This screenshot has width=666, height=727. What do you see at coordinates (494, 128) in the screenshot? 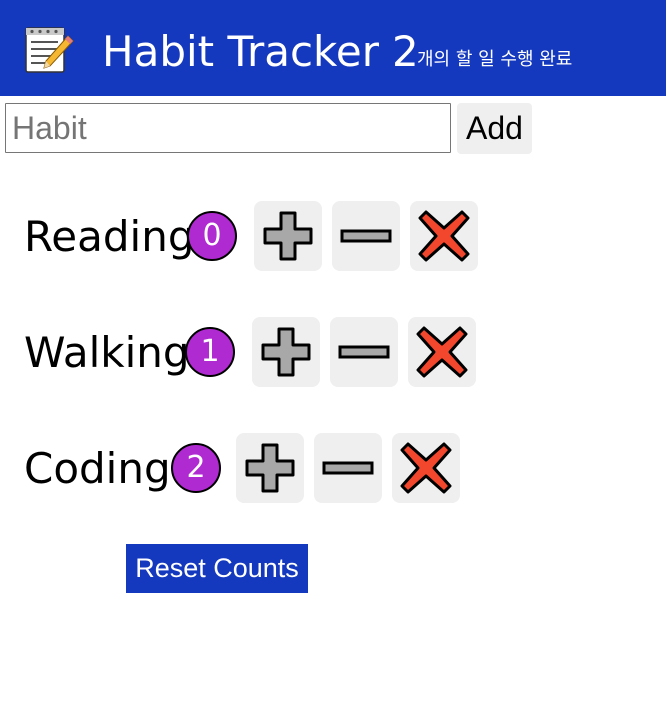
I see `add-button: Add` at bounding box center [494, 128].